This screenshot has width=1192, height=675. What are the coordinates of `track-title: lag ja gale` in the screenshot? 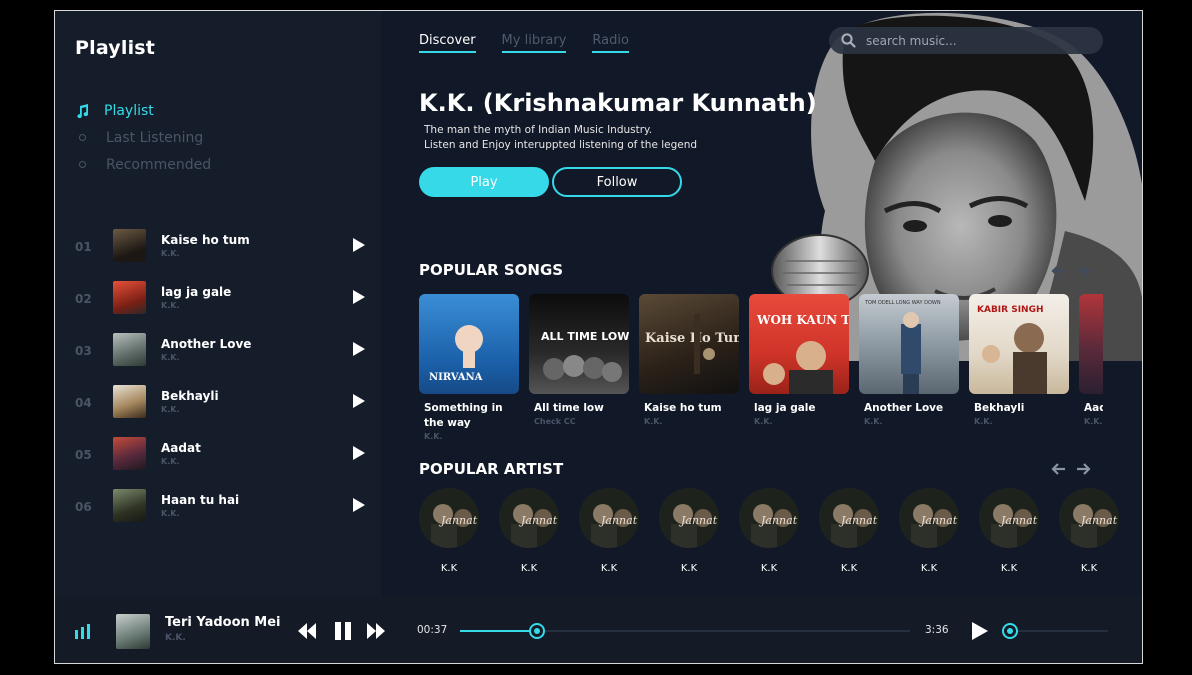 It's located at (196, 292).